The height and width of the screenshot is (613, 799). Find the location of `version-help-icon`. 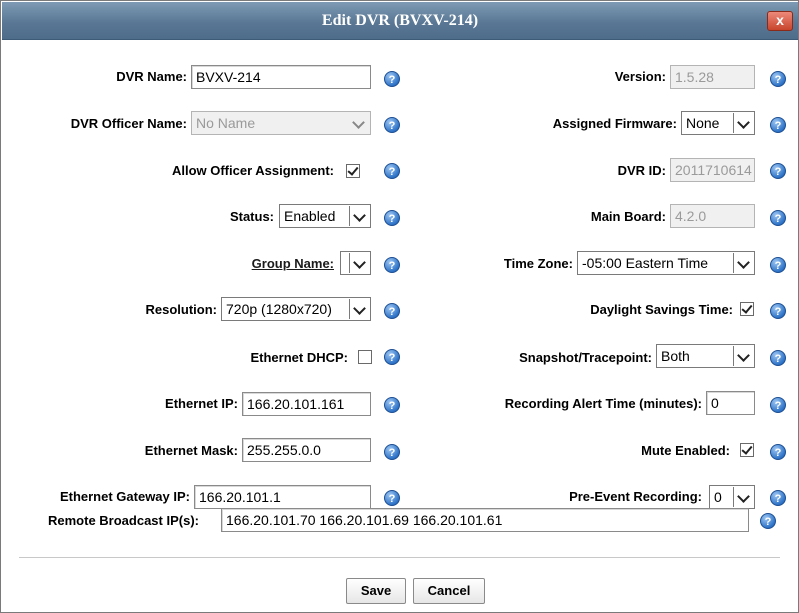

version-help-icon is located at coordinates (778, 79).